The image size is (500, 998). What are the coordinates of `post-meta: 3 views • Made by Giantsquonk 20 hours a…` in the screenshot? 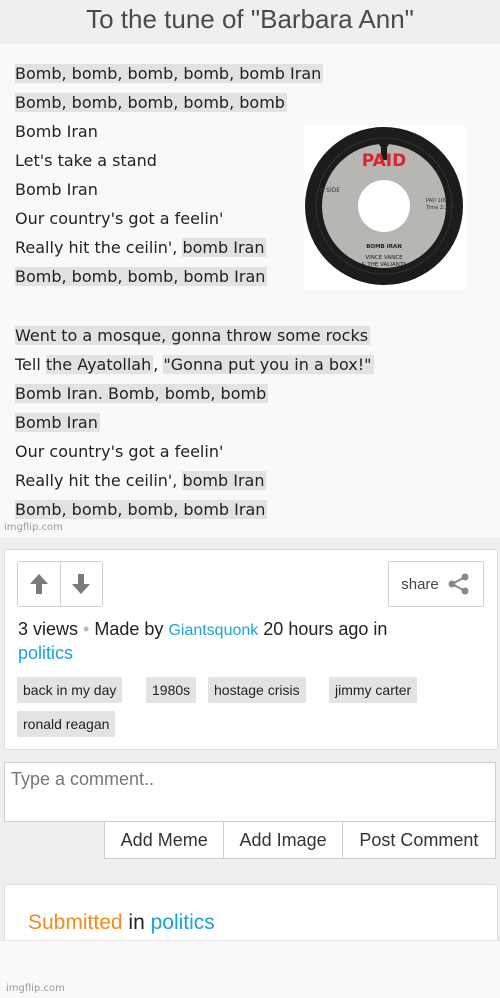 It's located at (253, 641).